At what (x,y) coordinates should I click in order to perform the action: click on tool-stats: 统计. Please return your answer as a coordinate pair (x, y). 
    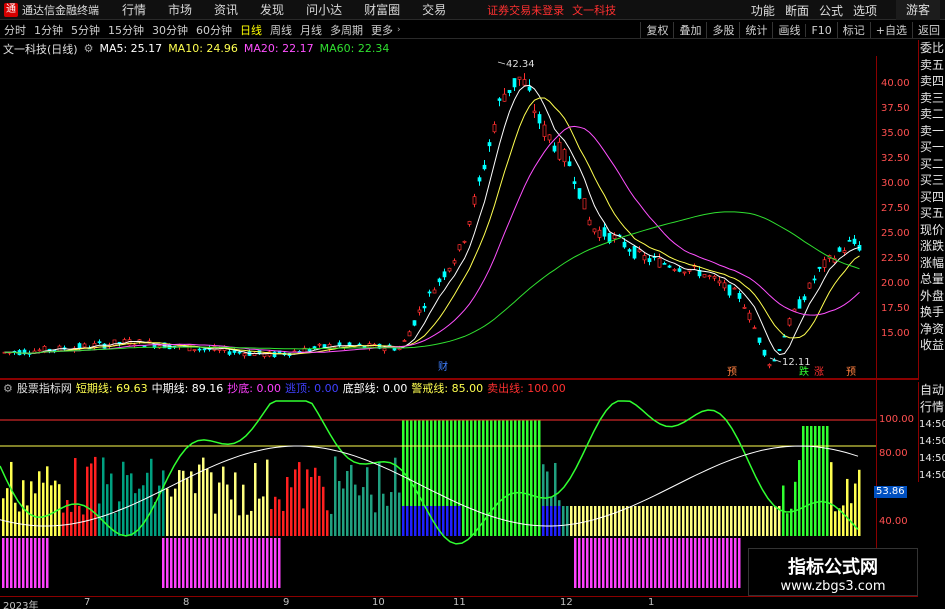
    Looking at the image, I should click on (755, 30).